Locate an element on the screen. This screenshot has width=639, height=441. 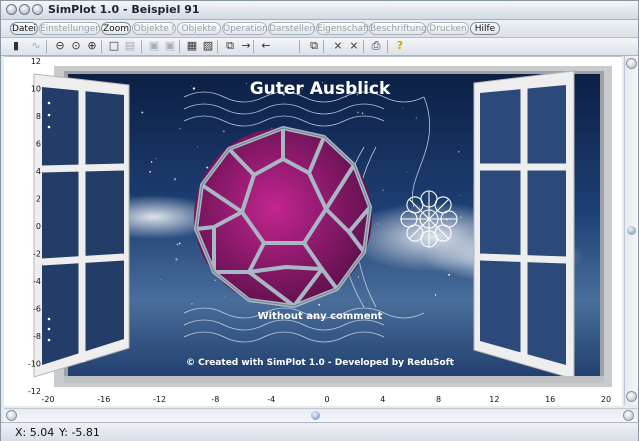
x-tick-label: -16 is located at coordinates (103, 399).